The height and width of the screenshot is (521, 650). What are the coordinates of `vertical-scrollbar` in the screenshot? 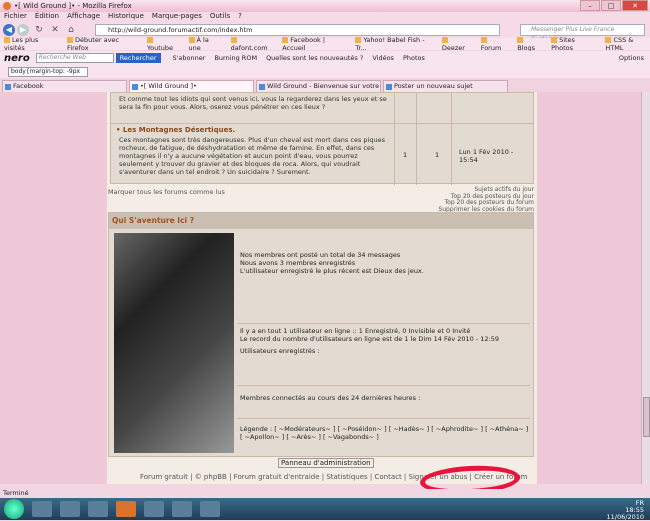 It's located at (645, 288).